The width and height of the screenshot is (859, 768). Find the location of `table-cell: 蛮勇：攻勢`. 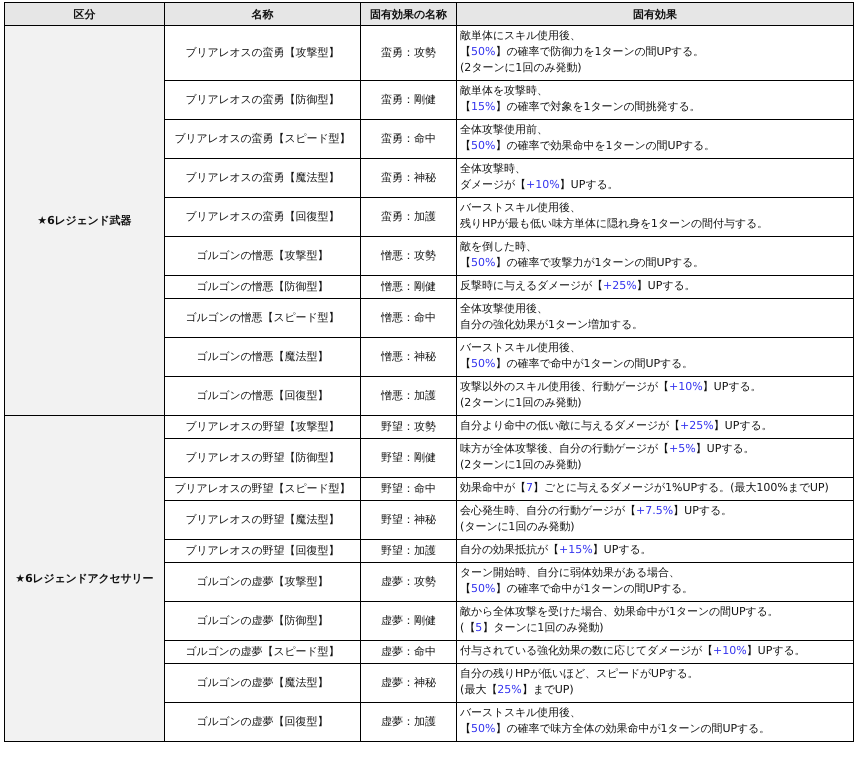

table-cell: 蛮勇：攻勢 is located at coordinates (408, 53).